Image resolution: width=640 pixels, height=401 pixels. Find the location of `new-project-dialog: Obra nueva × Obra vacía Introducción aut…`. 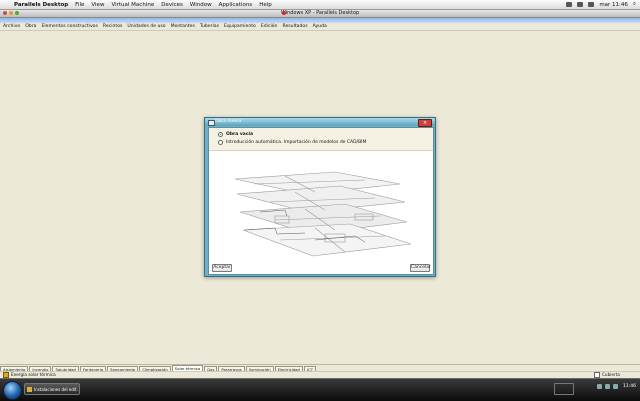

new-project-dialog: Obra nueva × Obra vacía Introducción aut… is located at coordinates (320, 197).